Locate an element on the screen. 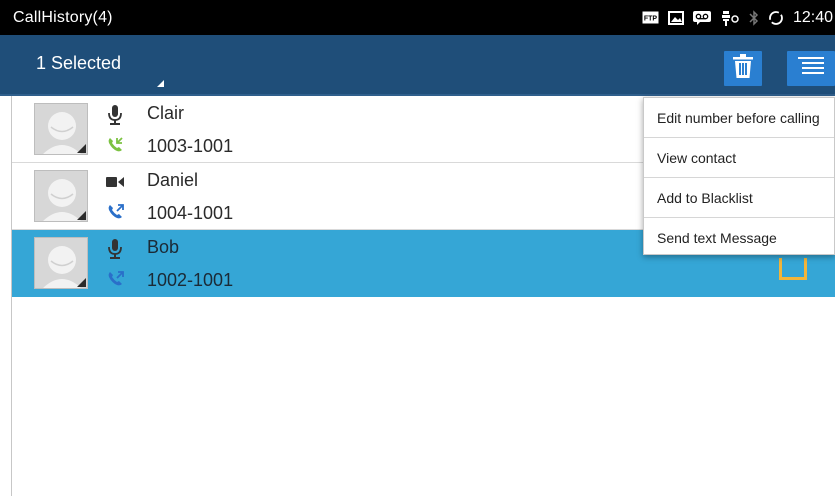 The height and width of the screenshot is (496, 835). menu-item-add-to-blacklist: Add to Blacklist is located at coordinates (739, 198).